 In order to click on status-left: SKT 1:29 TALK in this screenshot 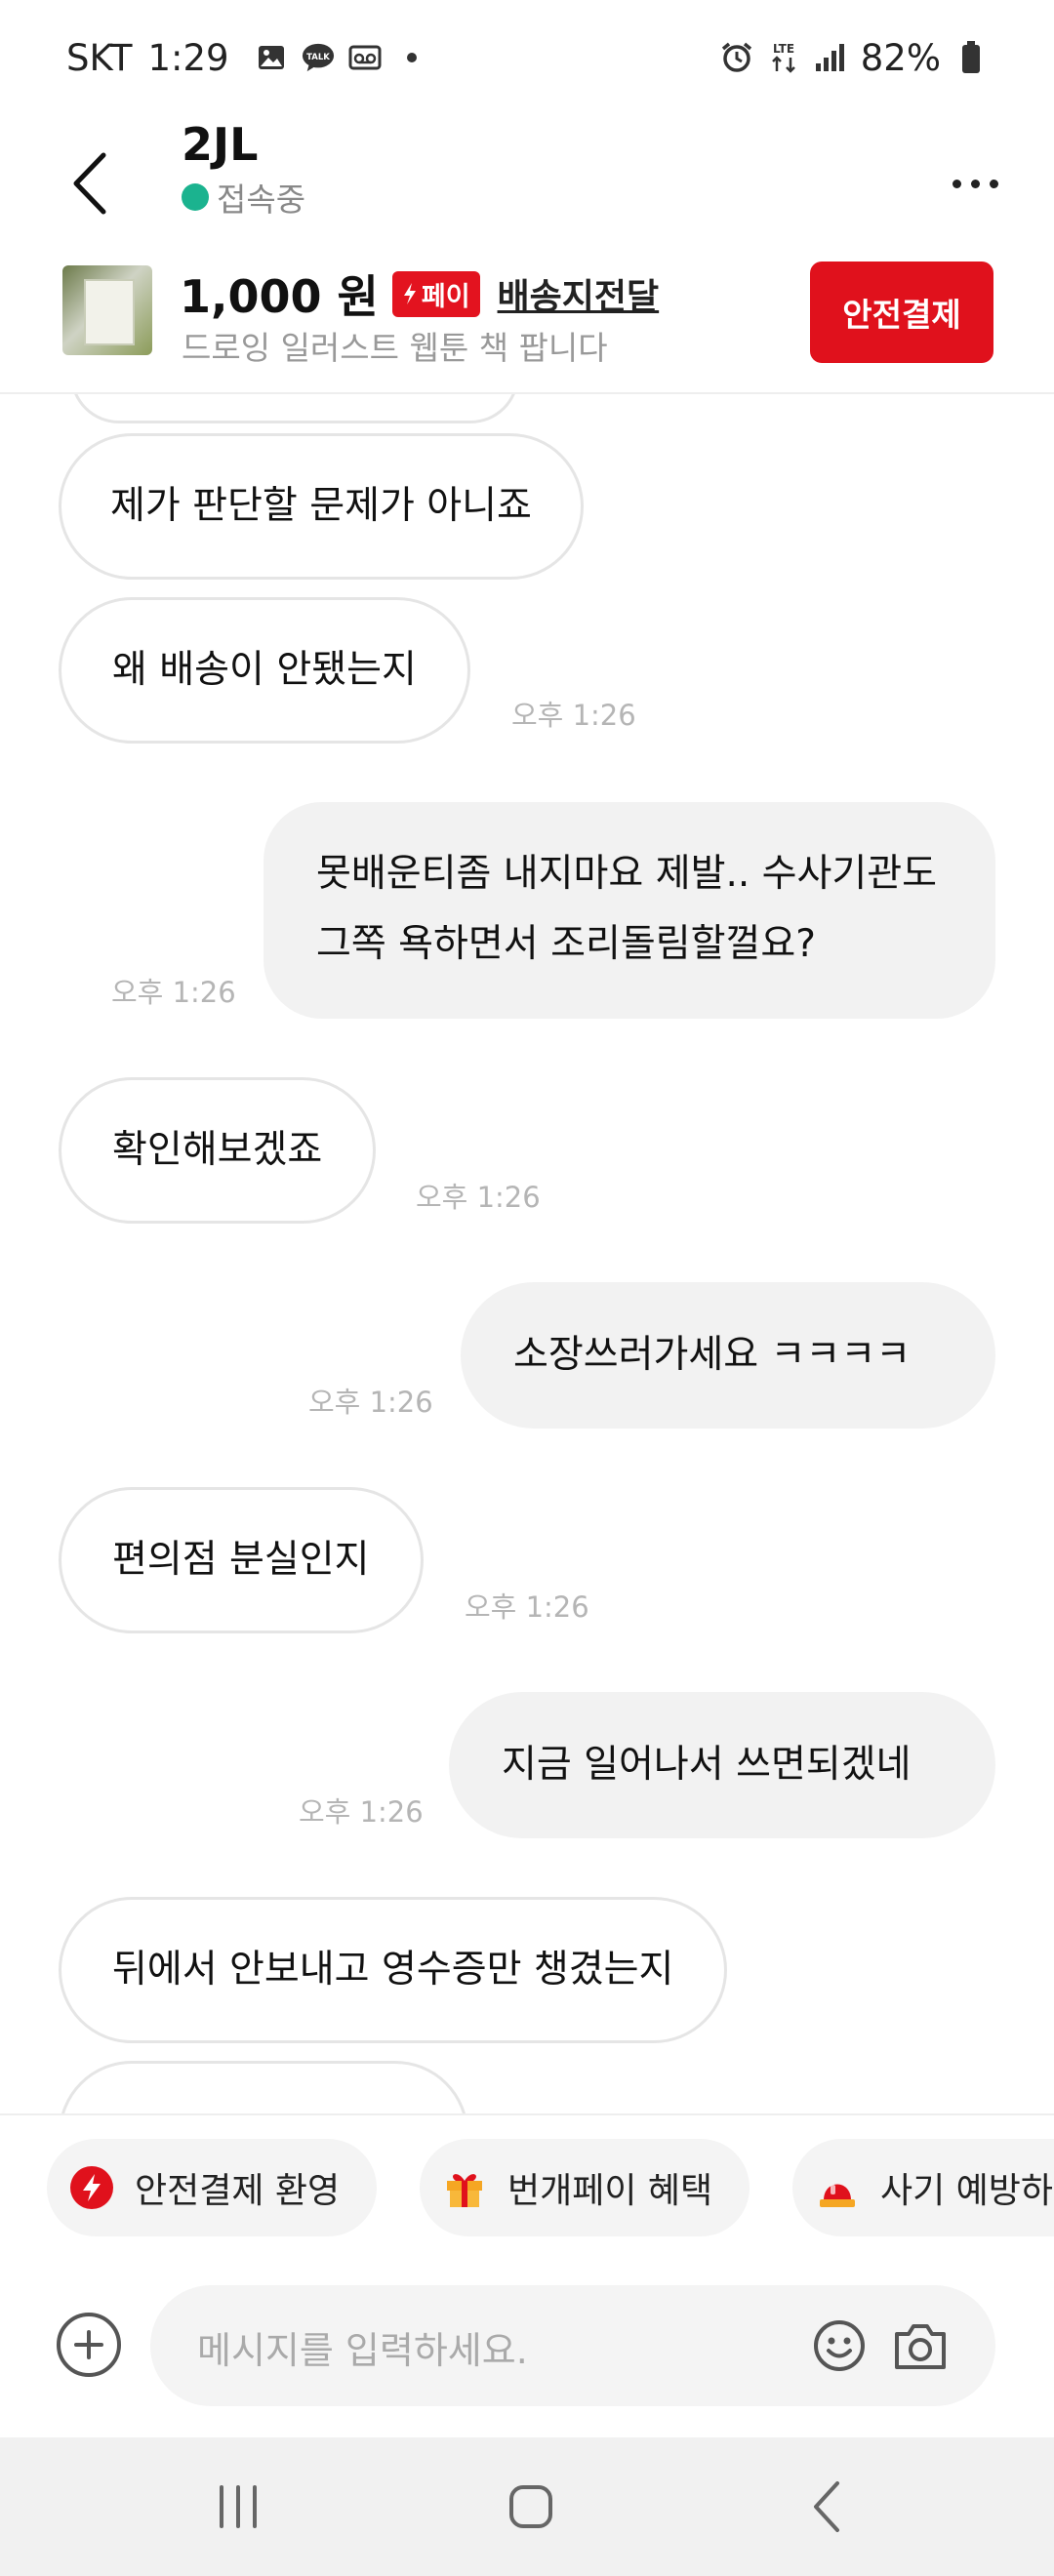, I will do `click(247, 58)`.